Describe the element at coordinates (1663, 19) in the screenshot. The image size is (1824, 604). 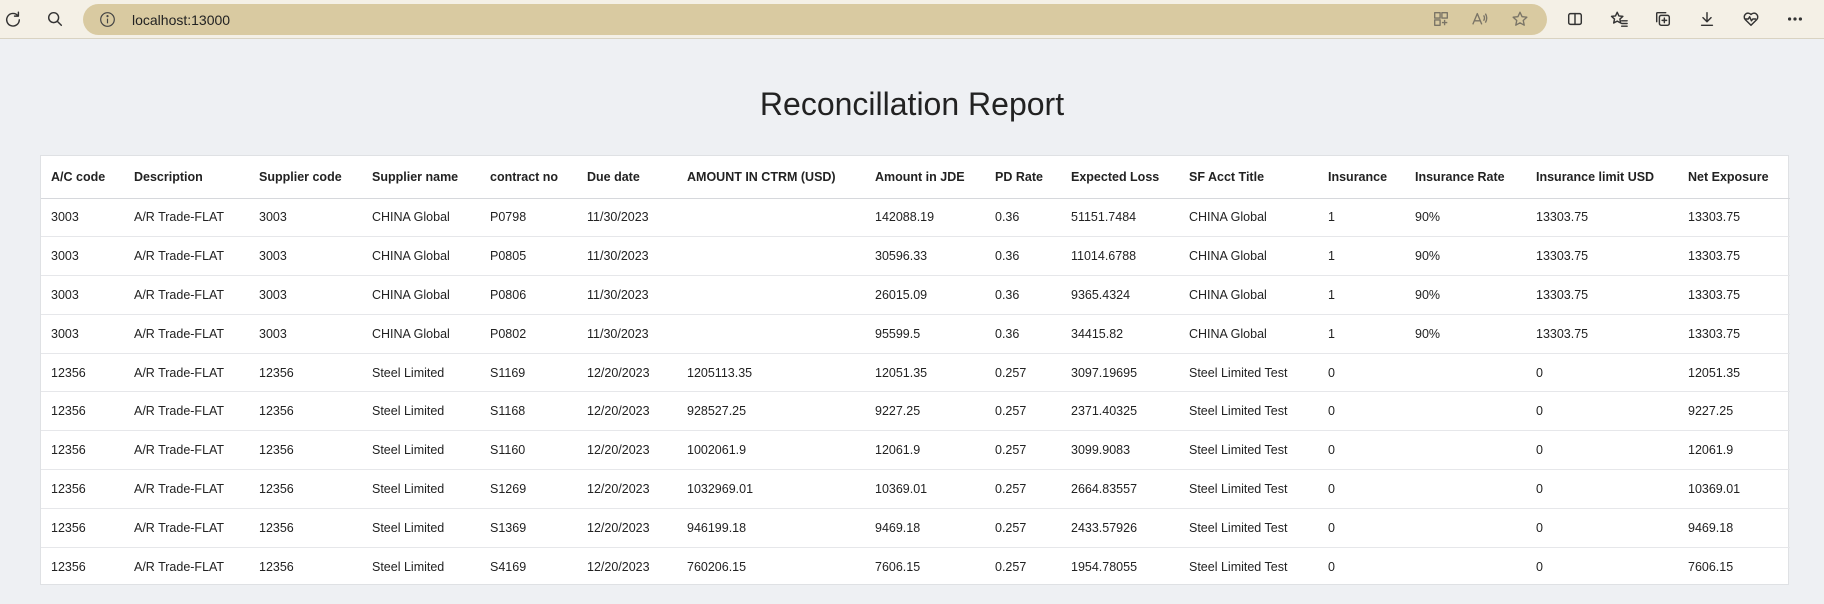
I see `collections-icon` at that location.